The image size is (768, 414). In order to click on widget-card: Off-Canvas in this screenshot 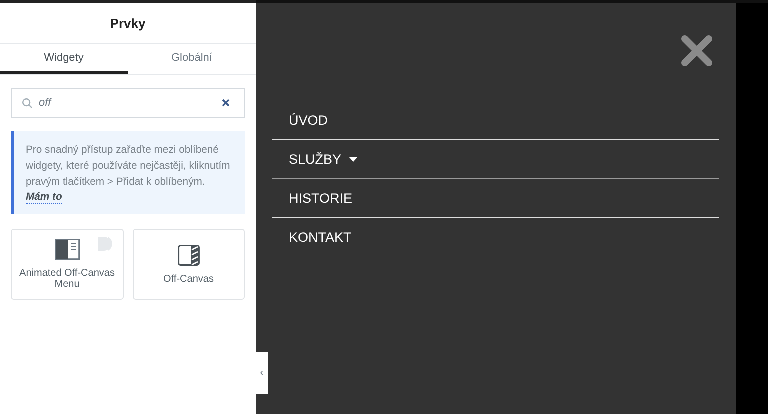, I will do `click(188, 264)`.